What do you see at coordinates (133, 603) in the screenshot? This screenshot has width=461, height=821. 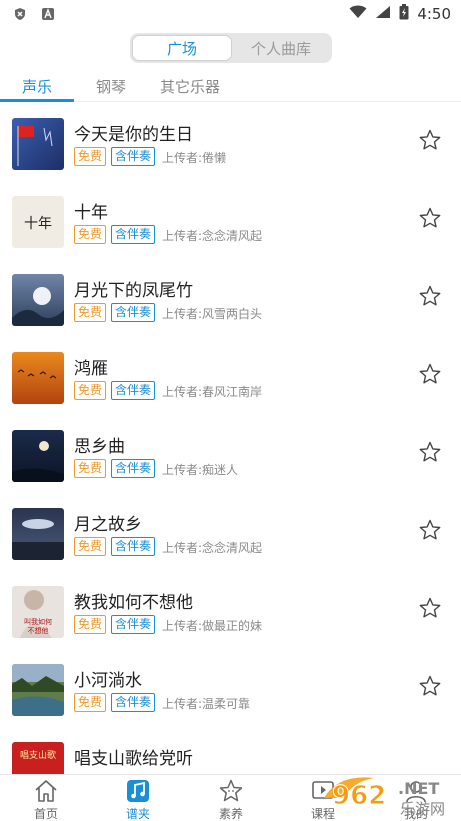 I see `song-title: 教我如何不想他` at bounding box center [133, 603].